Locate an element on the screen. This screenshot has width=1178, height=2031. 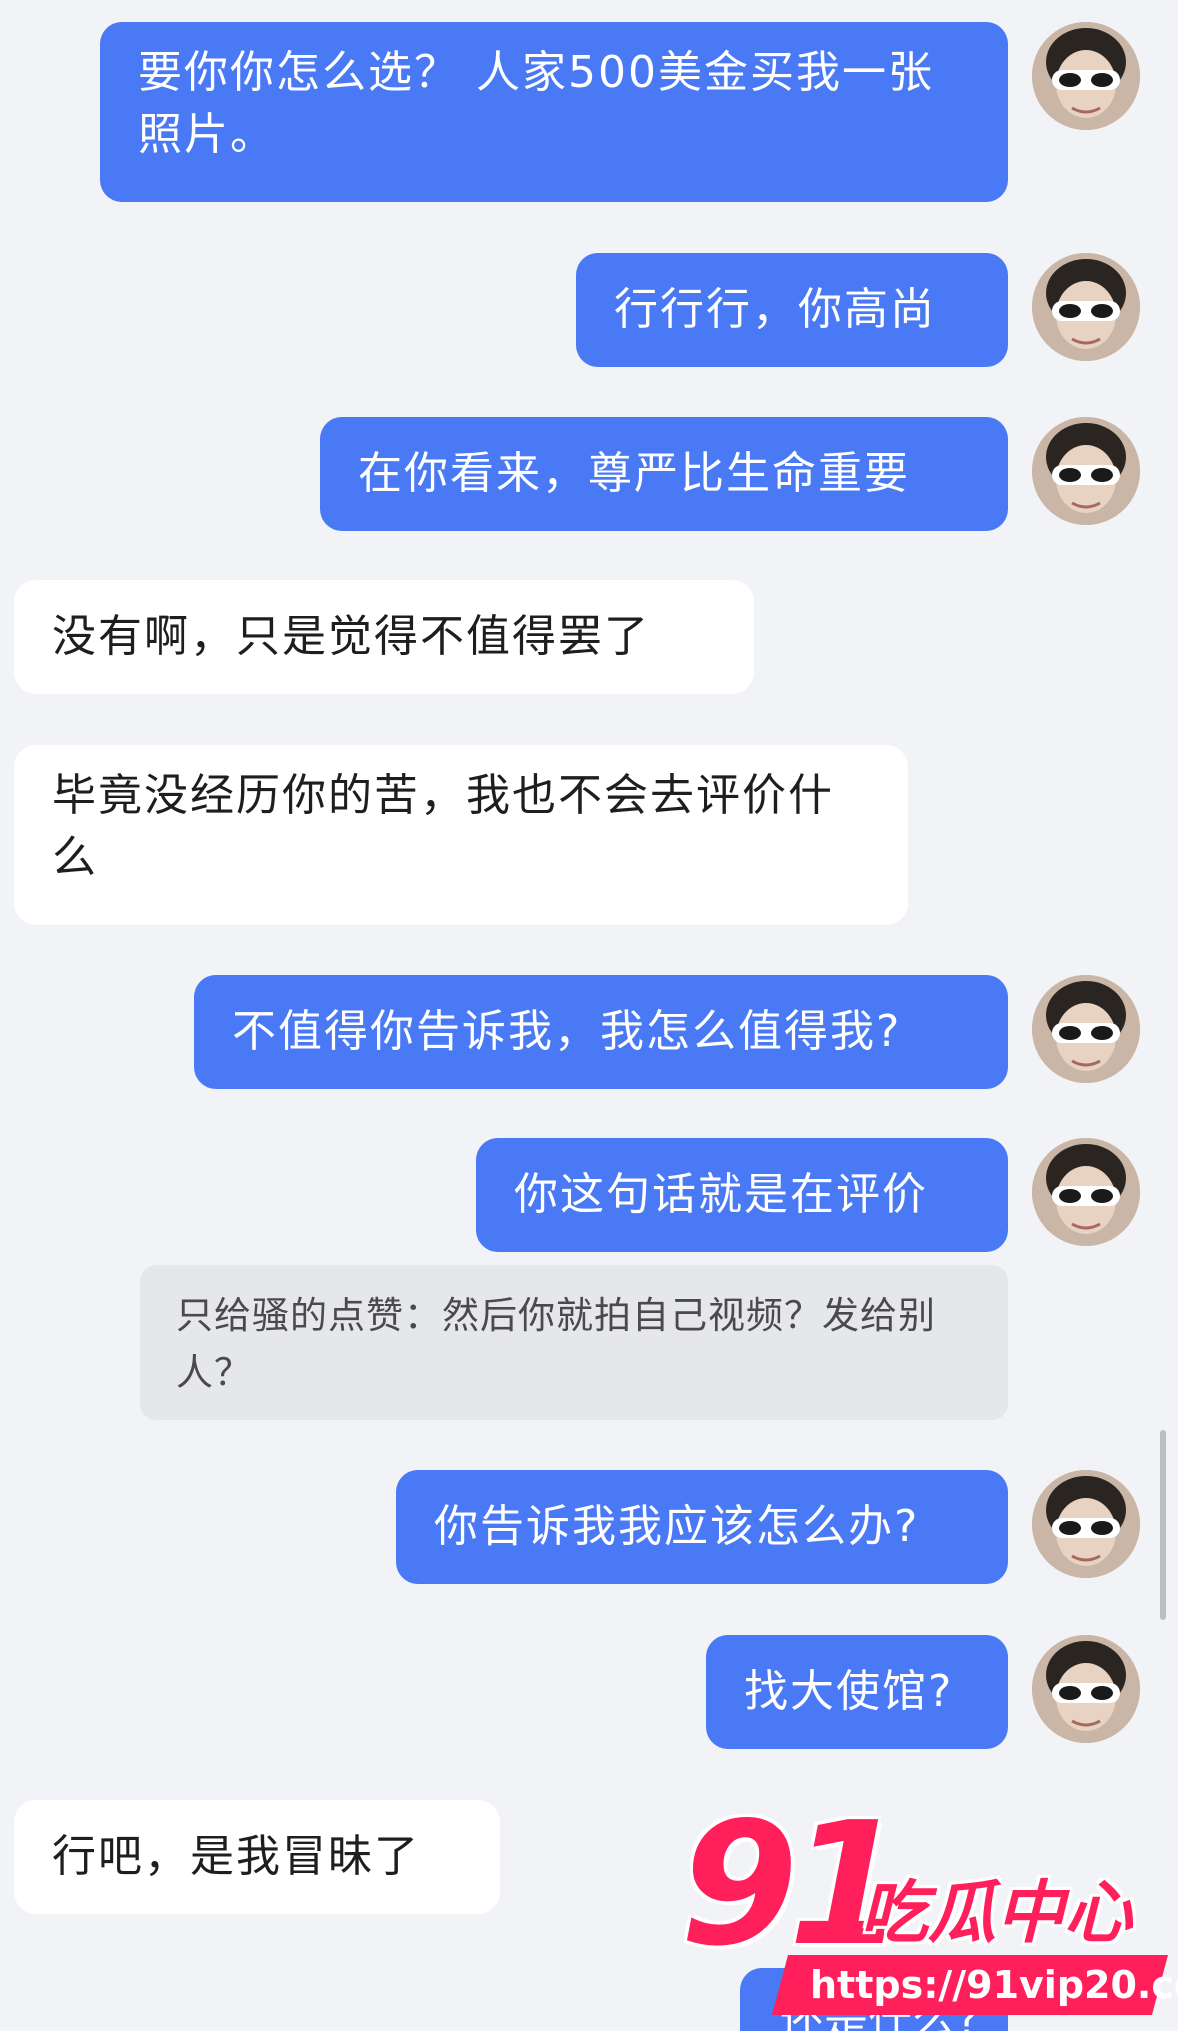
quoted-reply: 只给骚的点赞：然后你就拍自己视频？发给别人？ is located at coordinates (574, 1342).